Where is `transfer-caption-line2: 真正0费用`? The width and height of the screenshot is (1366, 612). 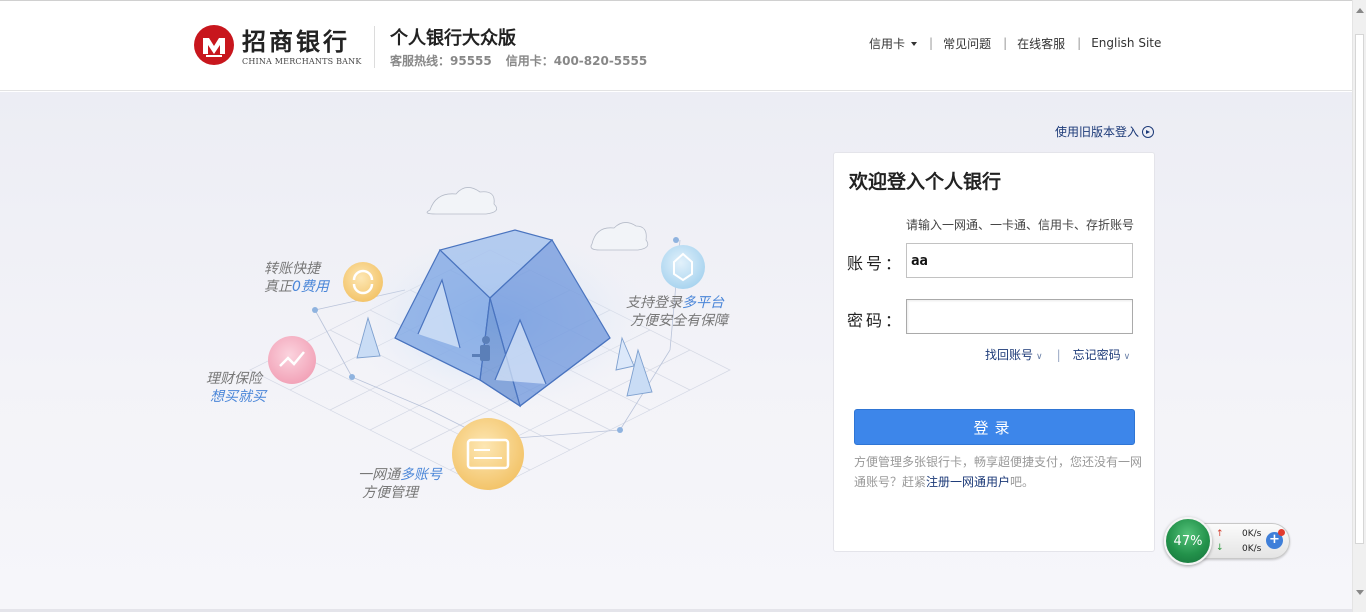 transfer-caption-line2: 真正0费用 is located at coordinates (296, 287).